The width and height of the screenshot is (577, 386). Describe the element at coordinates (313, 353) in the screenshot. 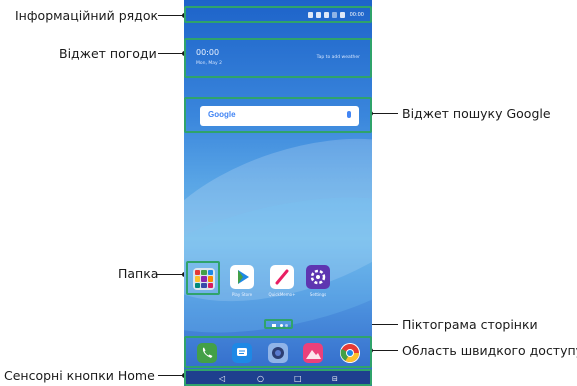

I see `gallery-icon` at that location.